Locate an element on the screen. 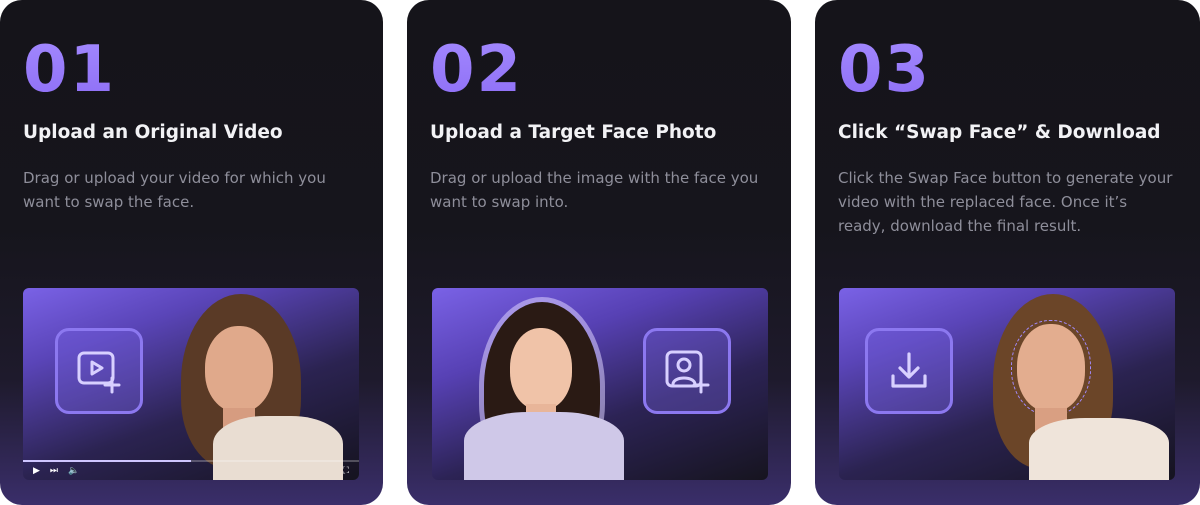 Image resolution: width=1200 pixels, height=505 pixels. volume-icon: 🔈 is located at coordinates (73, 470).